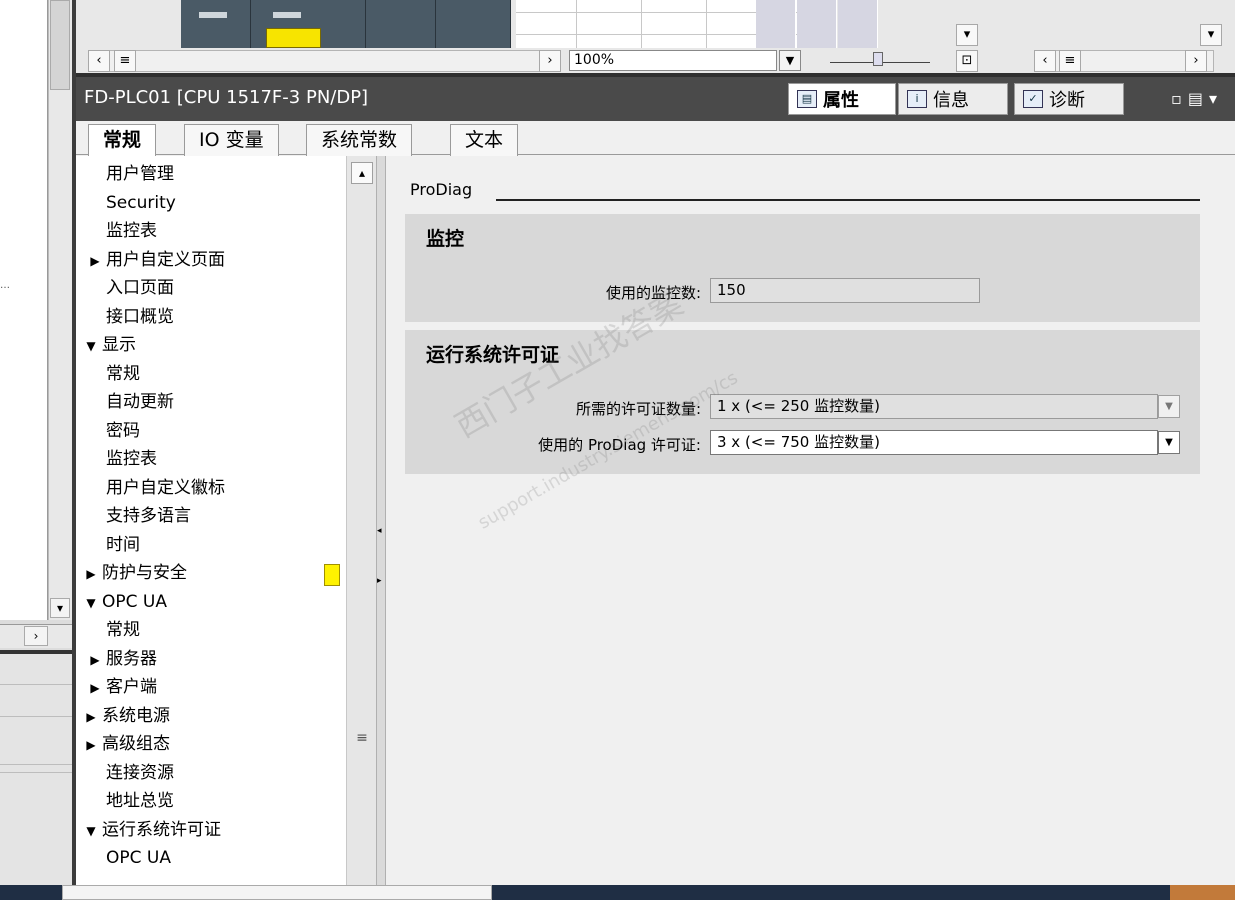 The width and height of the screenshot is (1235, 900). What do you see at coordinates (277, 892) in the screenshot?
I see `taskbar-search` at bounding box center [277, 892].